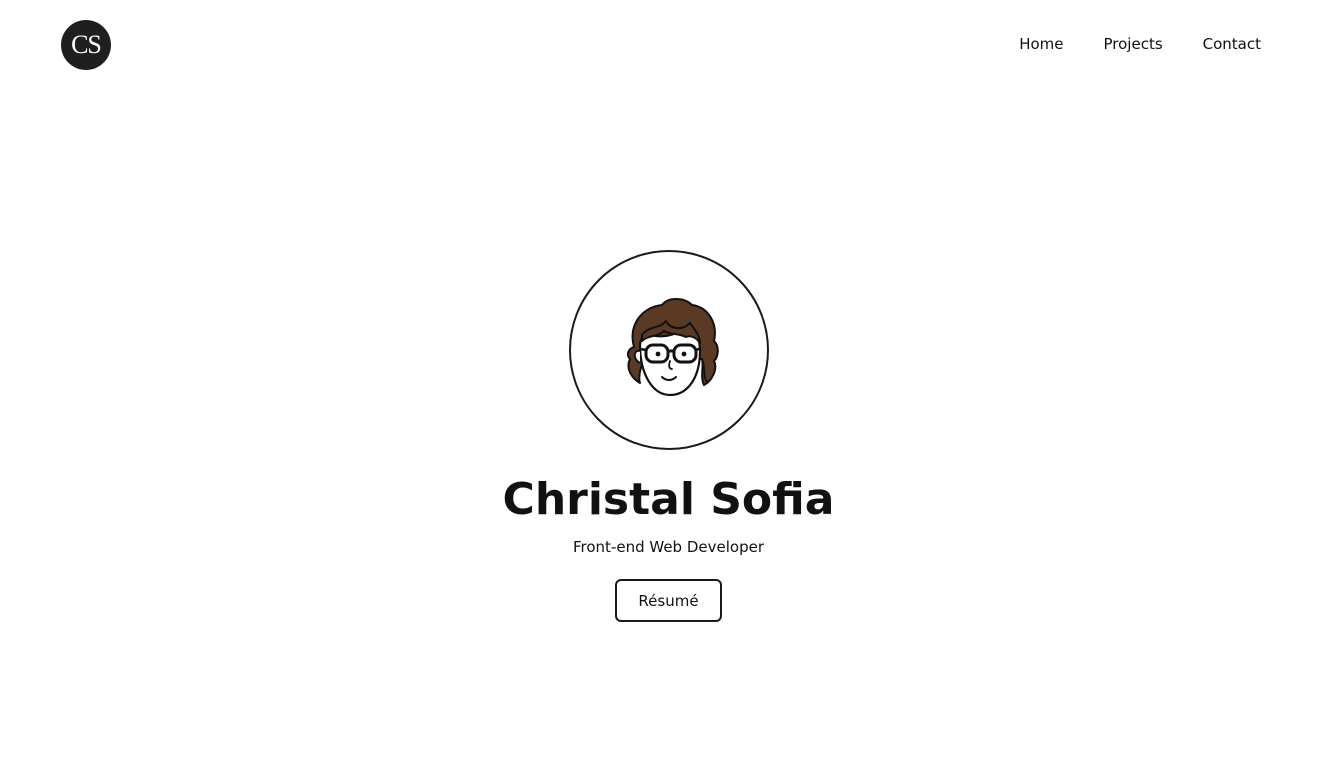  I want to click on nav-link-contact: Contact, so click(1232, 44).